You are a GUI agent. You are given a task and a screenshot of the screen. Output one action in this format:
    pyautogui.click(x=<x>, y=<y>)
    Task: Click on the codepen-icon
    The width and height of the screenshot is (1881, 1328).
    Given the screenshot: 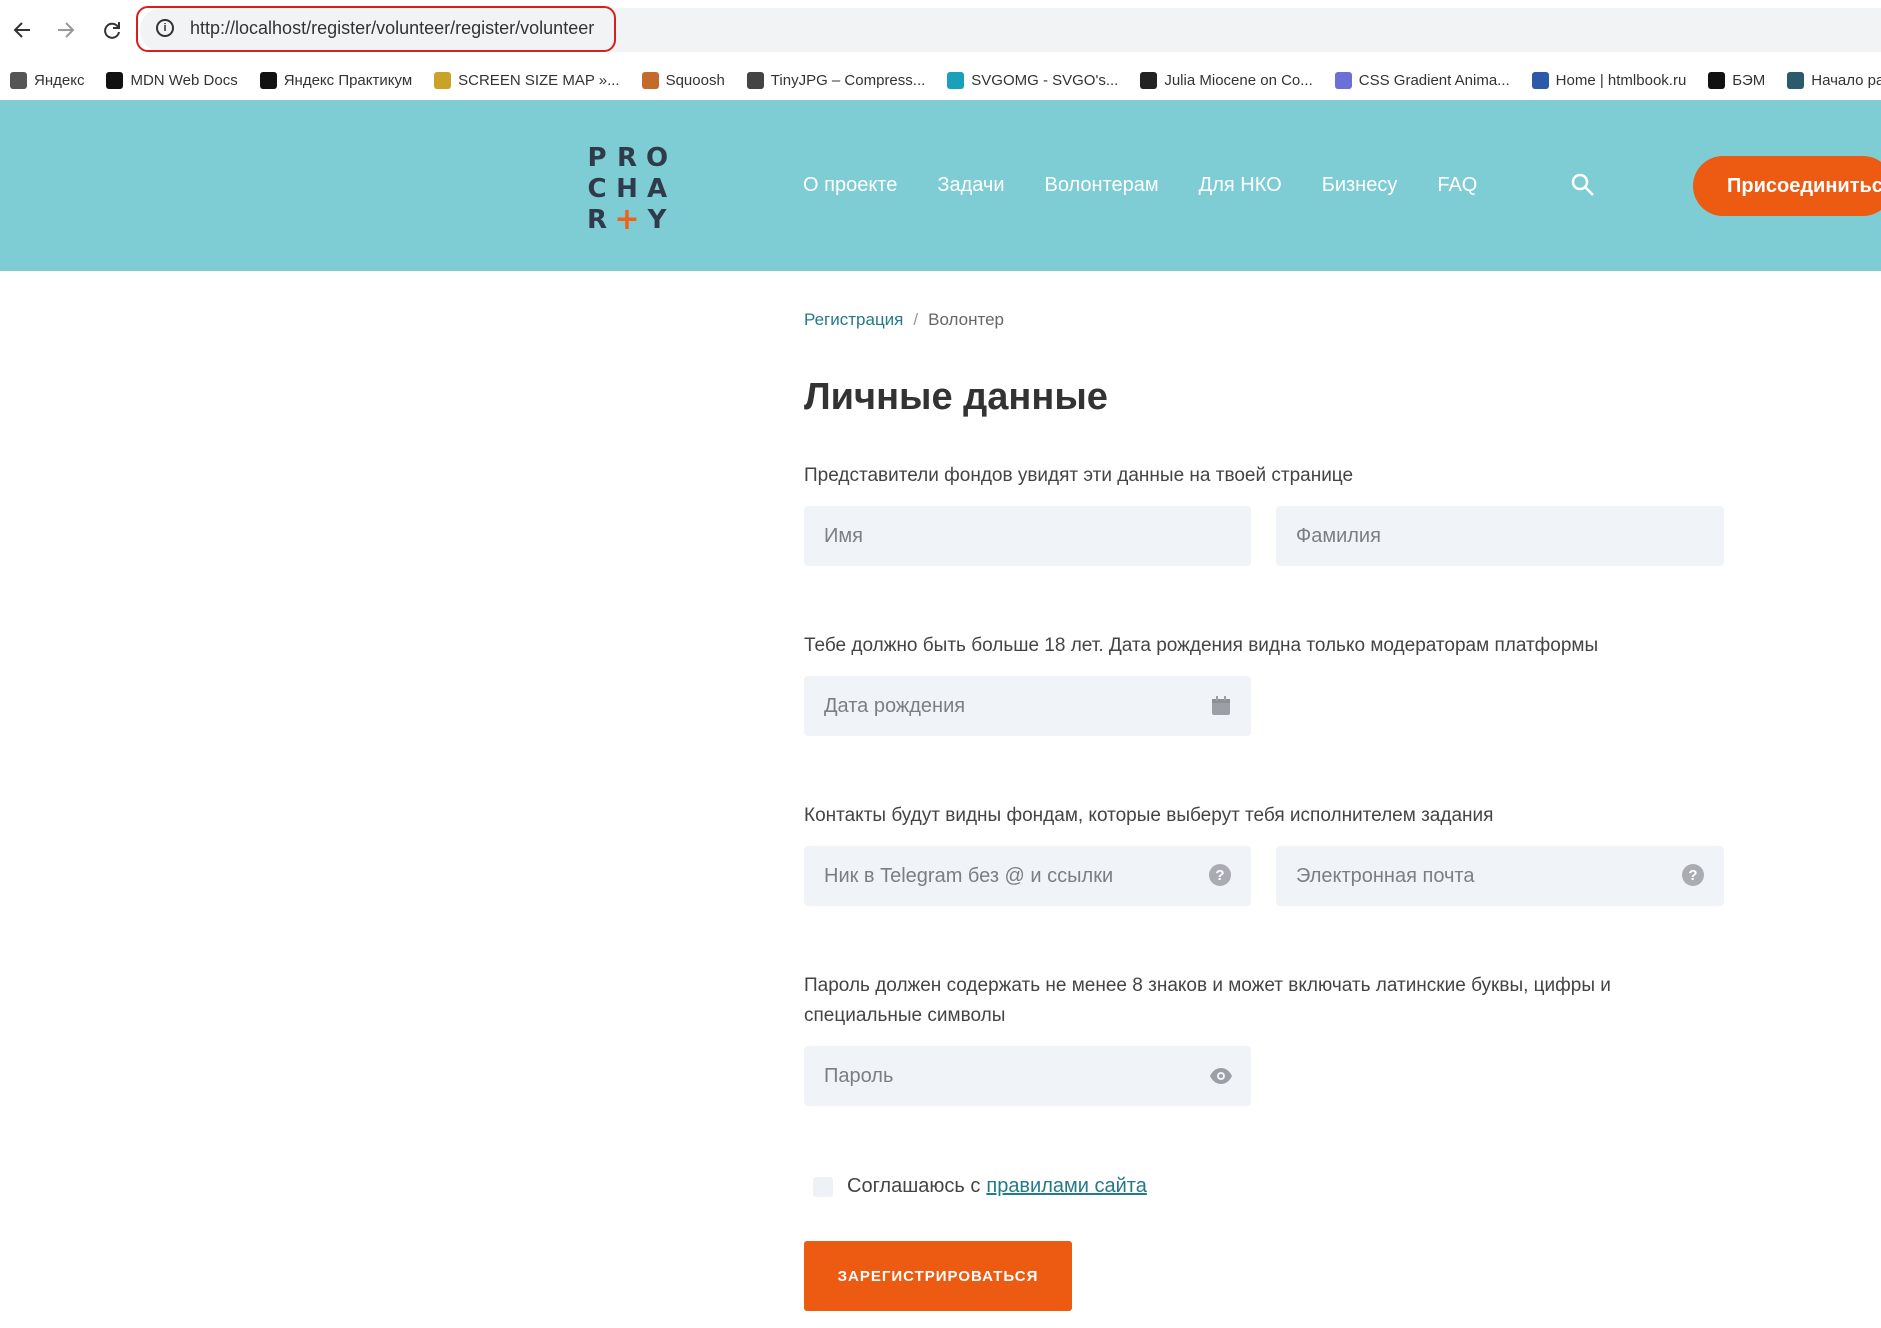 What is the action you would take?
    pyautogui.click(x=1149, y=80)
    